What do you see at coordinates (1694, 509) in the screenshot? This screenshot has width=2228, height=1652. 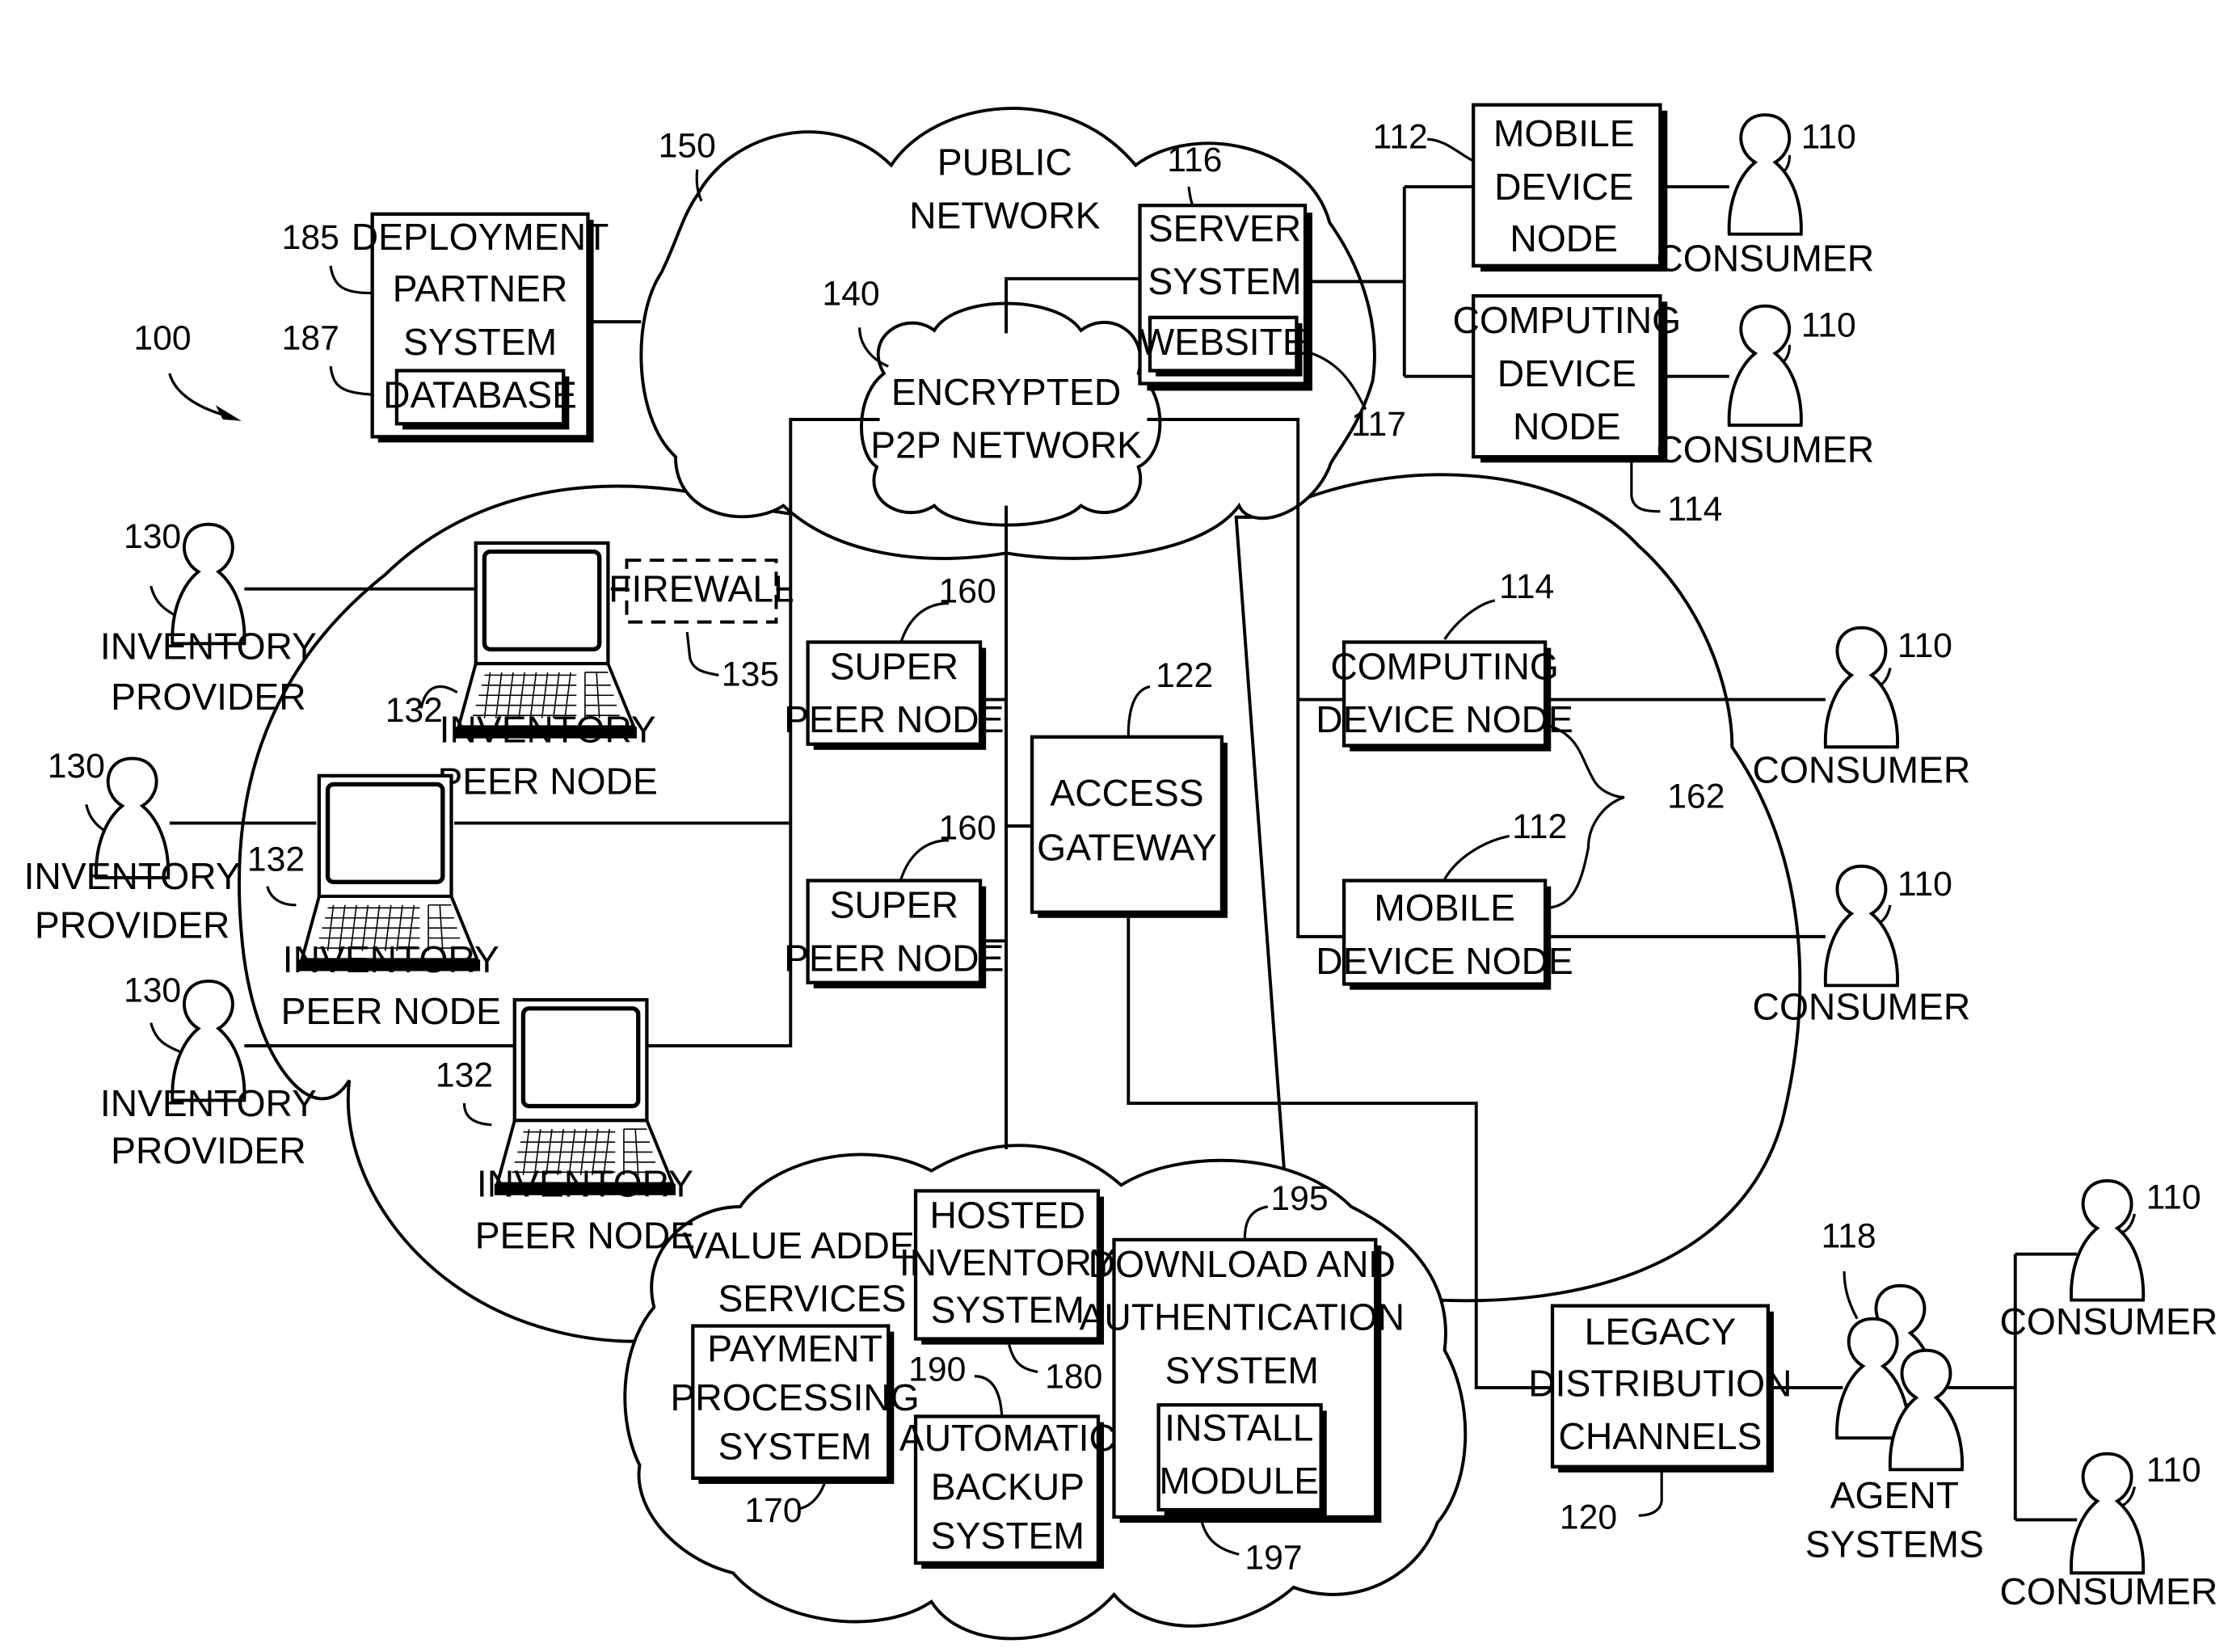 I see `ref-114-top: 114` at bounding box center [1694, 509].